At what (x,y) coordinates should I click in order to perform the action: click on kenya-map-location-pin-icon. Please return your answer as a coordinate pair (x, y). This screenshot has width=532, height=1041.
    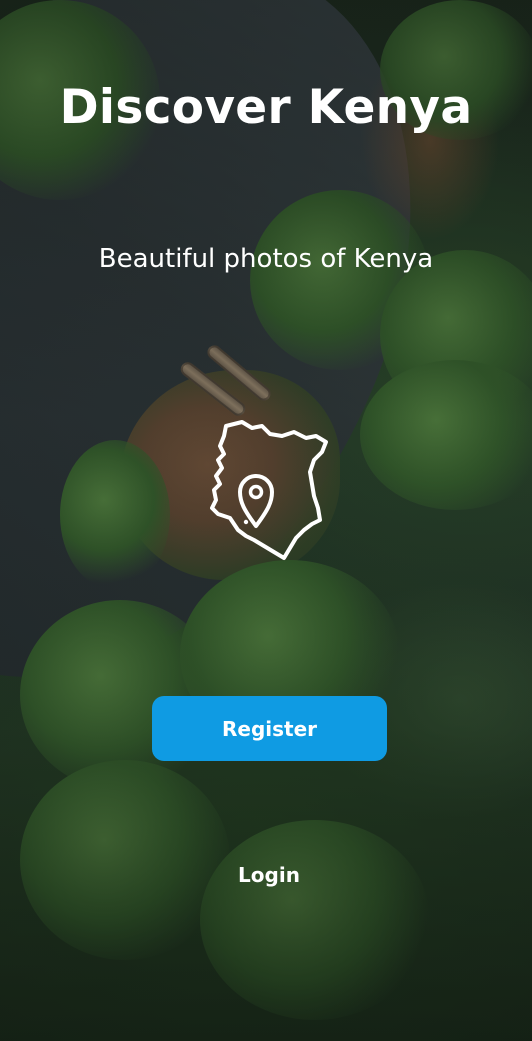
    Looking at the image, I should click on (269, 490).